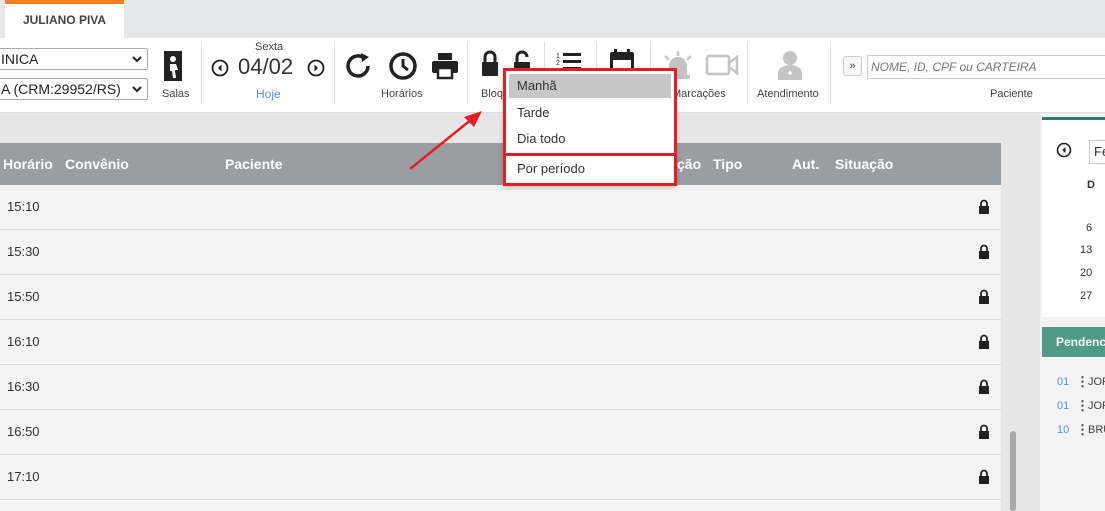  I want to click on table-row: 16:50, so click(500, 432).